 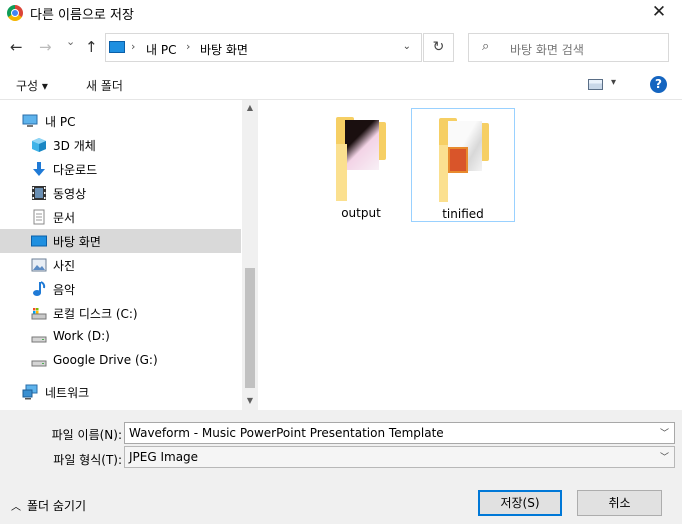 I want to click on sidebar-item-label: Work (D:), so click(x=81, y=336).